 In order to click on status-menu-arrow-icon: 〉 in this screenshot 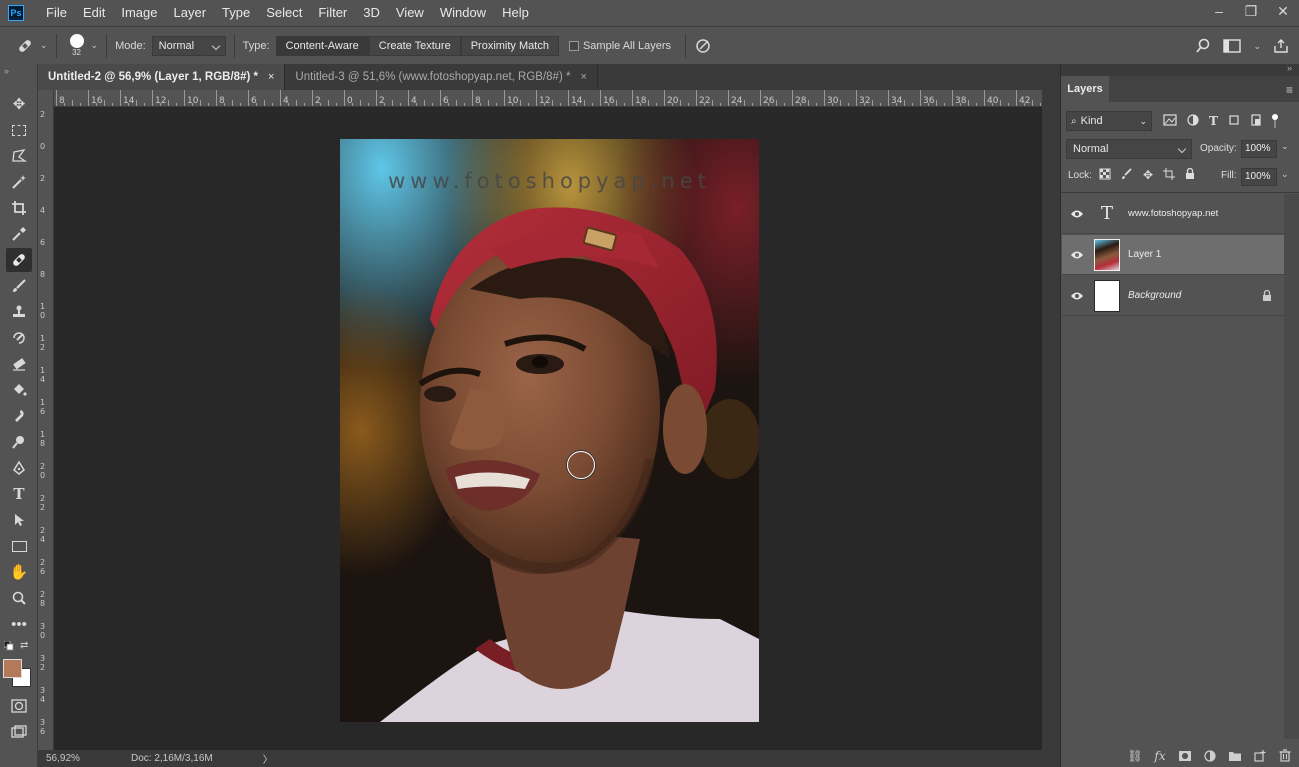, I will do `click(268, 758)`.